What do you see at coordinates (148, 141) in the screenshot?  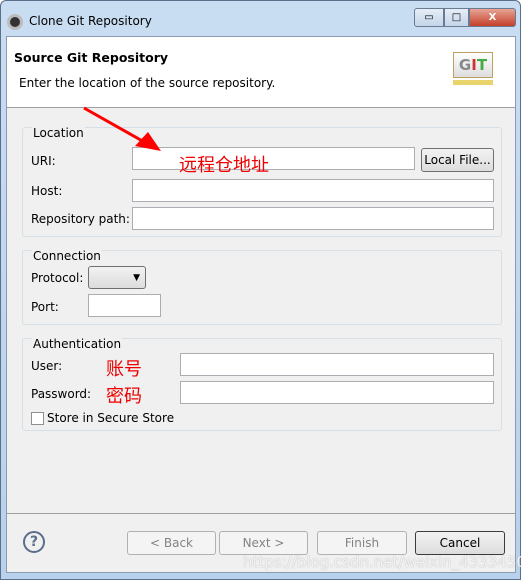 I see `arrow-head` at bounding box center [148, 141].